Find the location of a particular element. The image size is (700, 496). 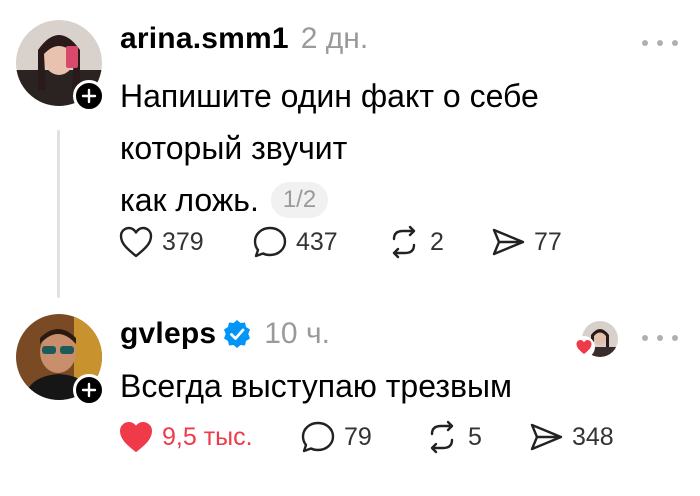

likes-count: 9,5 тыс. is located at coordinates (207, 436).